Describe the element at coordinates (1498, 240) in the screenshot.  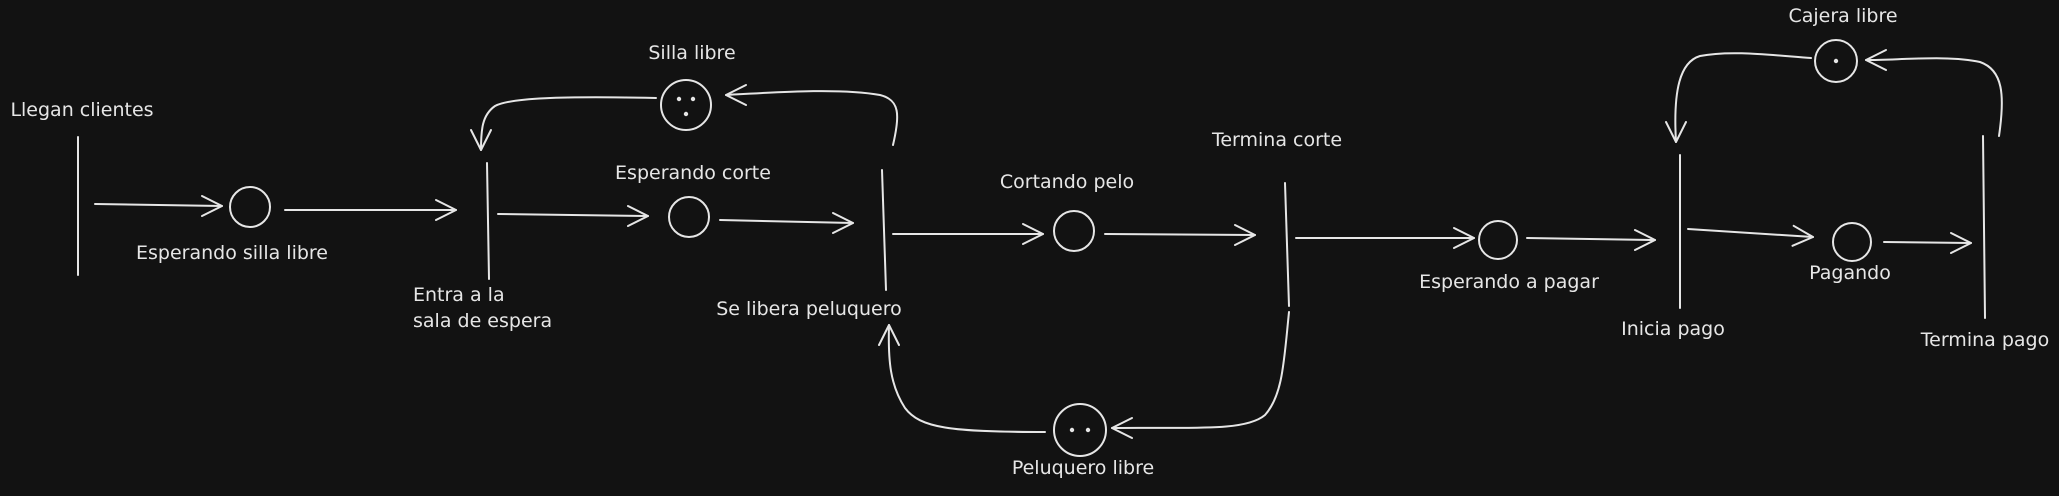
I see `place-circle-p6` at that location.